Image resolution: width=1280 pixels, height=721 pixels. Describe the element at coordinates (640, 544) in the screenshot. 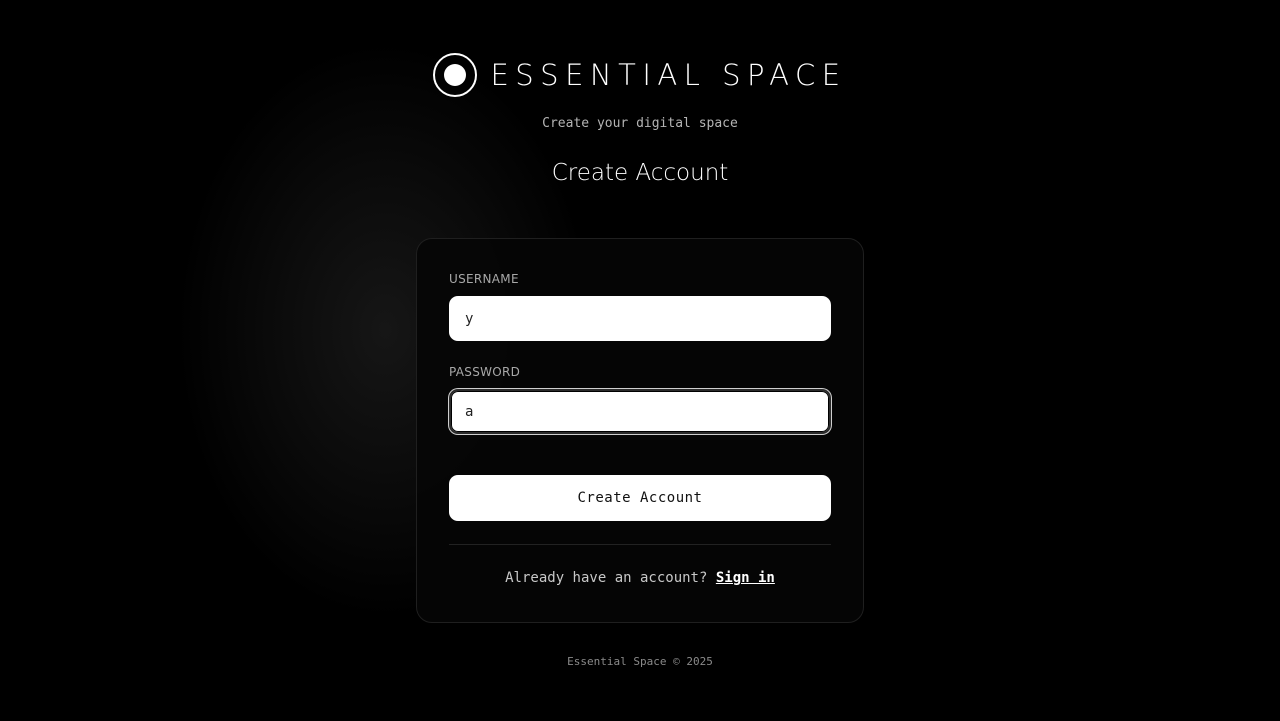

I see `divider` at that location.